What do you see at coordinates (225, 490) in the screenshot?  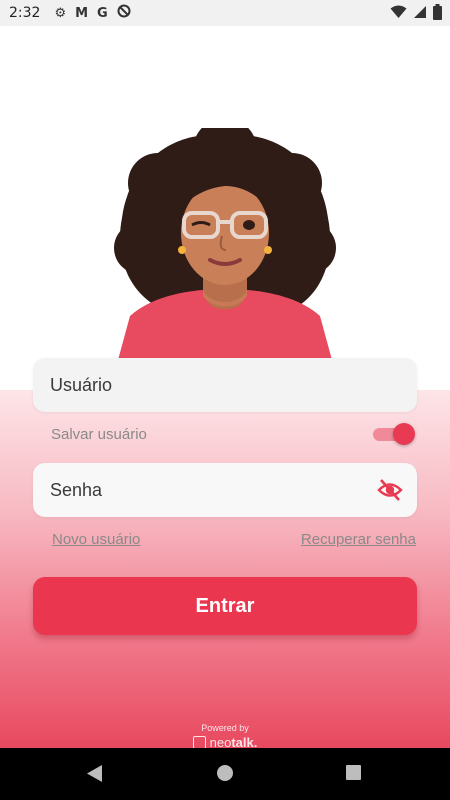 I see `password-field: Senha` at bounding box center [225, 490].